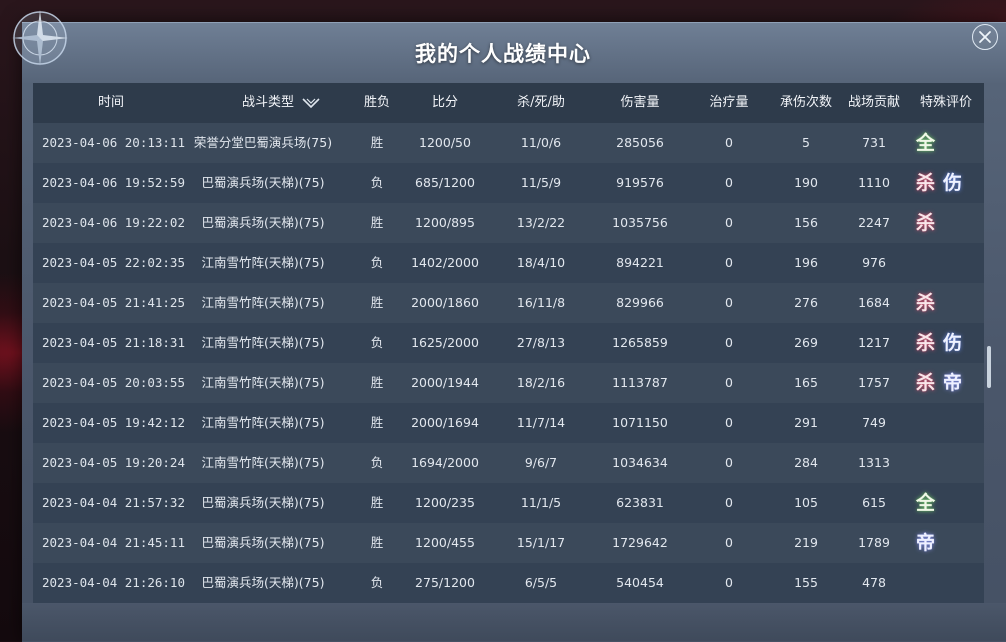 This screenshot has width=1006, height=642. I want to click on scrollbar-thumb, so click(989, 367).